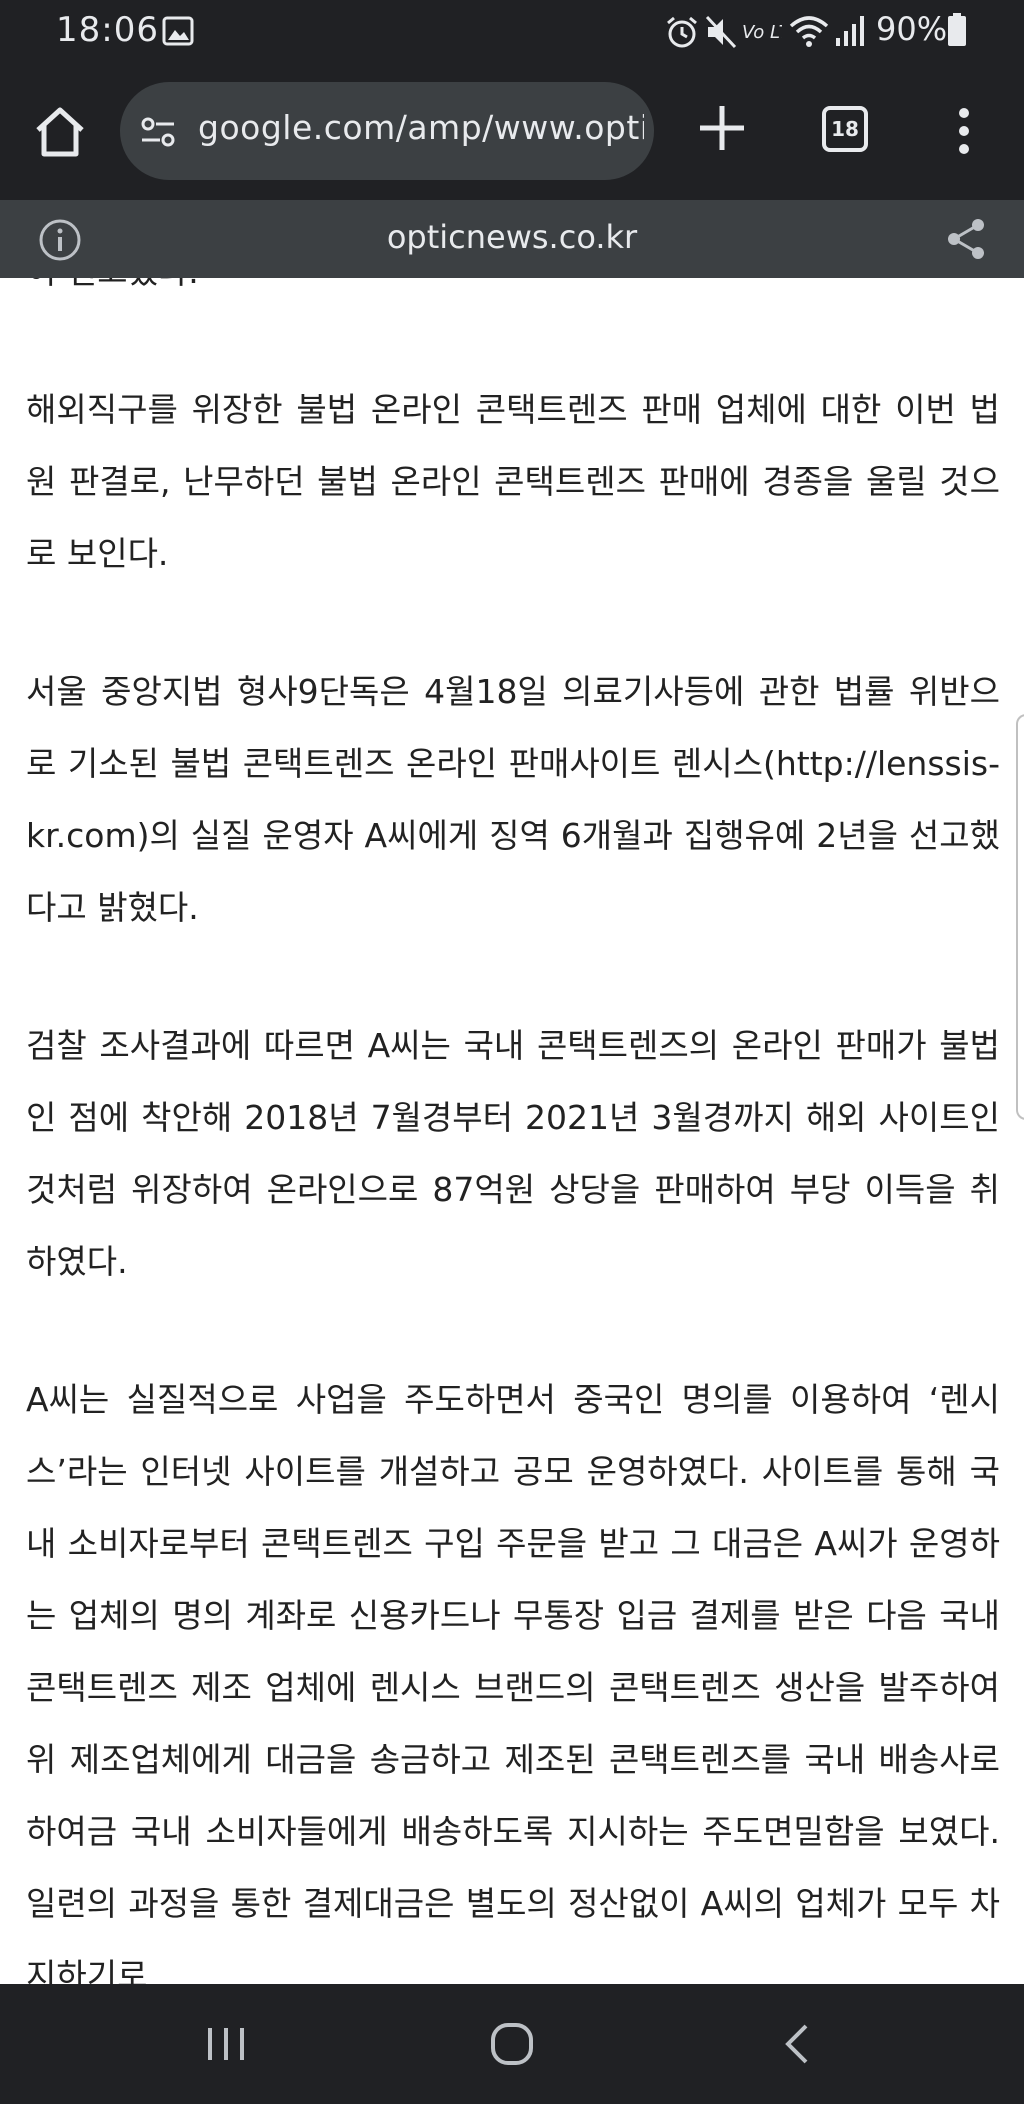 The height and width of the screenshot is (2104, 1024). What do you see at coordinates (512, 31) in the screenshot?
I see `status-bar: 18:06 Vo LTE 90%` at bounding box center [512, 31].